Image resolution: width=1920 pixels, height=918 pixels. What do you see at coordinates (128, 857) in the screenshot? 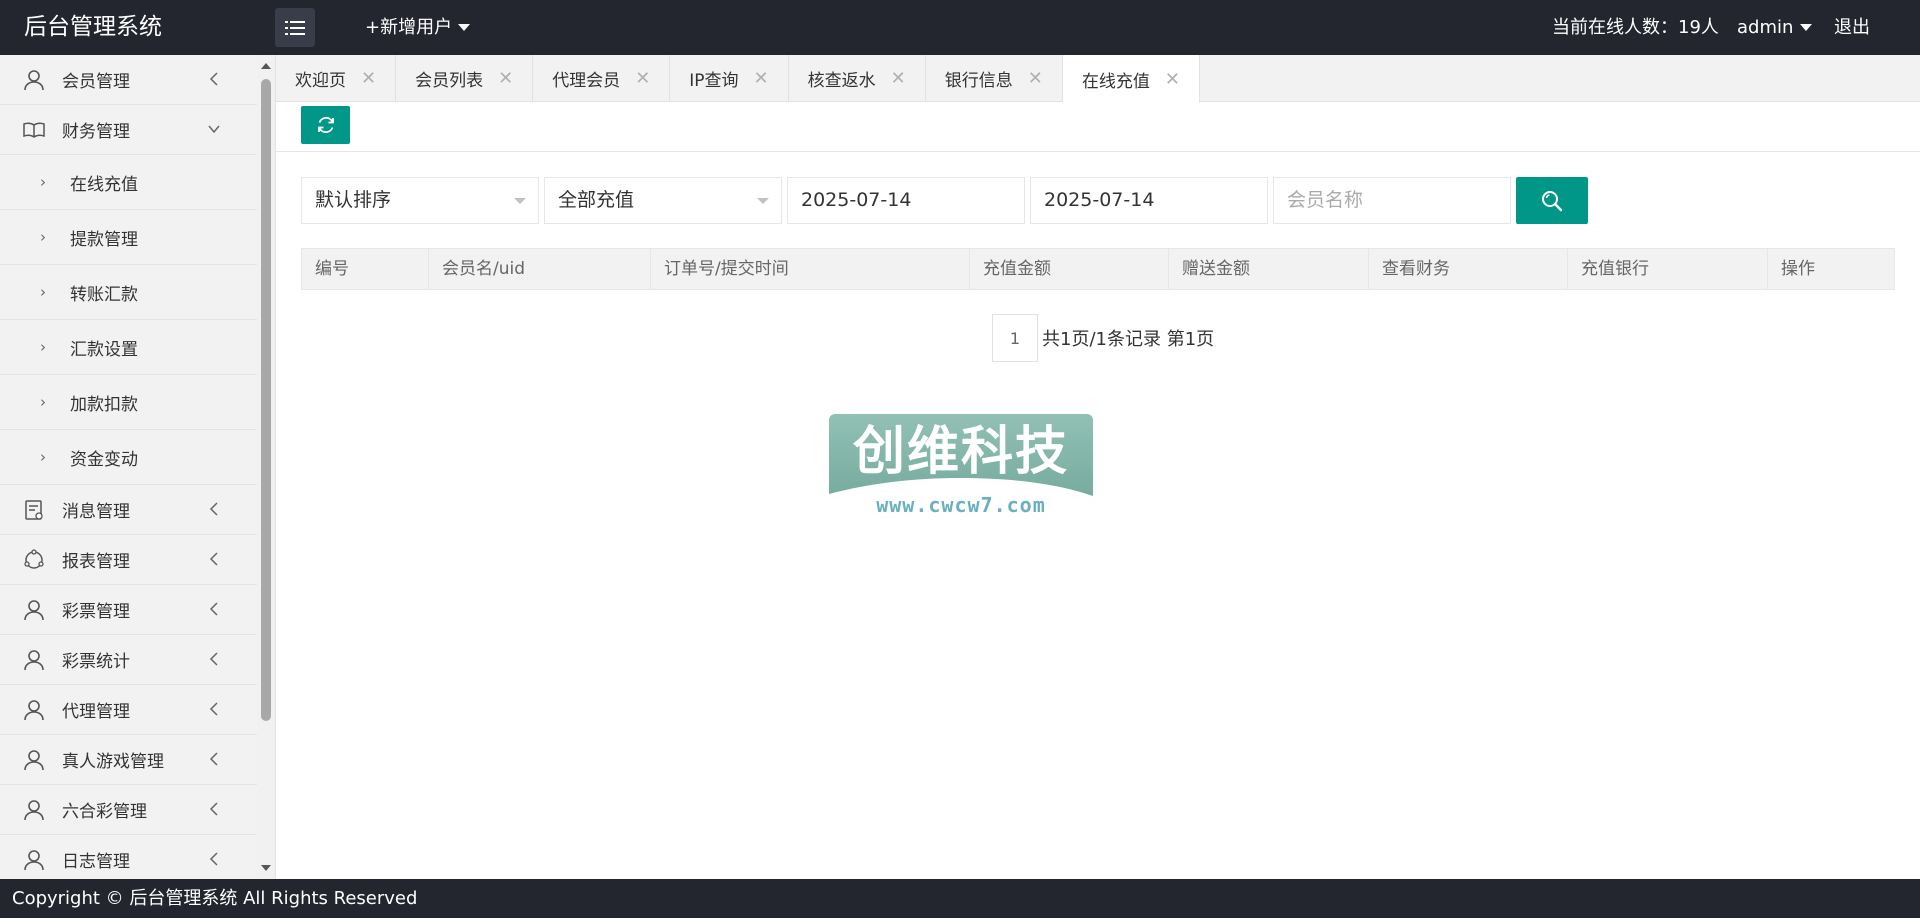
I see `sidebar-item-logs: 日志管理` at bounding box center [128, 857].